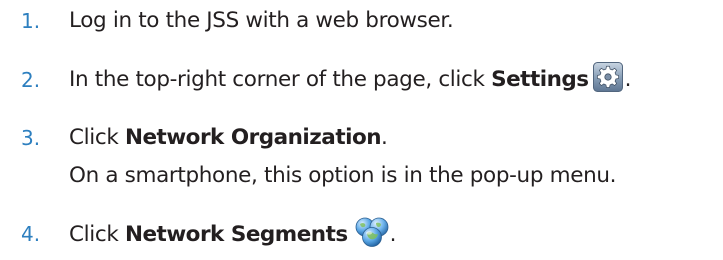  I want to click on settings-gear-icon, so click(607, 77).